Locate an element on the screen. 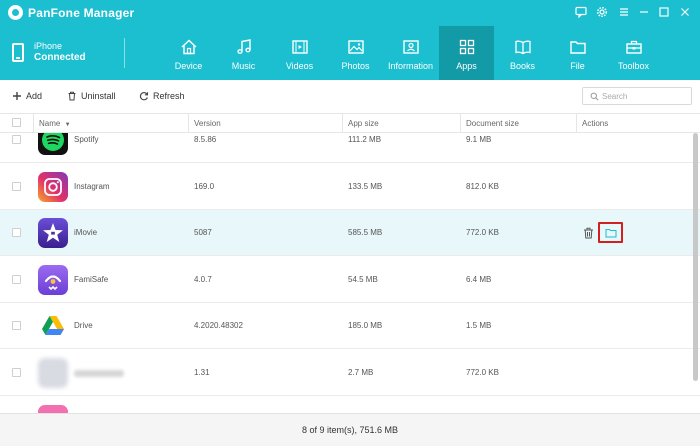  table-row: 1.31 2.7 MB 772.0 KB is located at coordinates (350, 373).